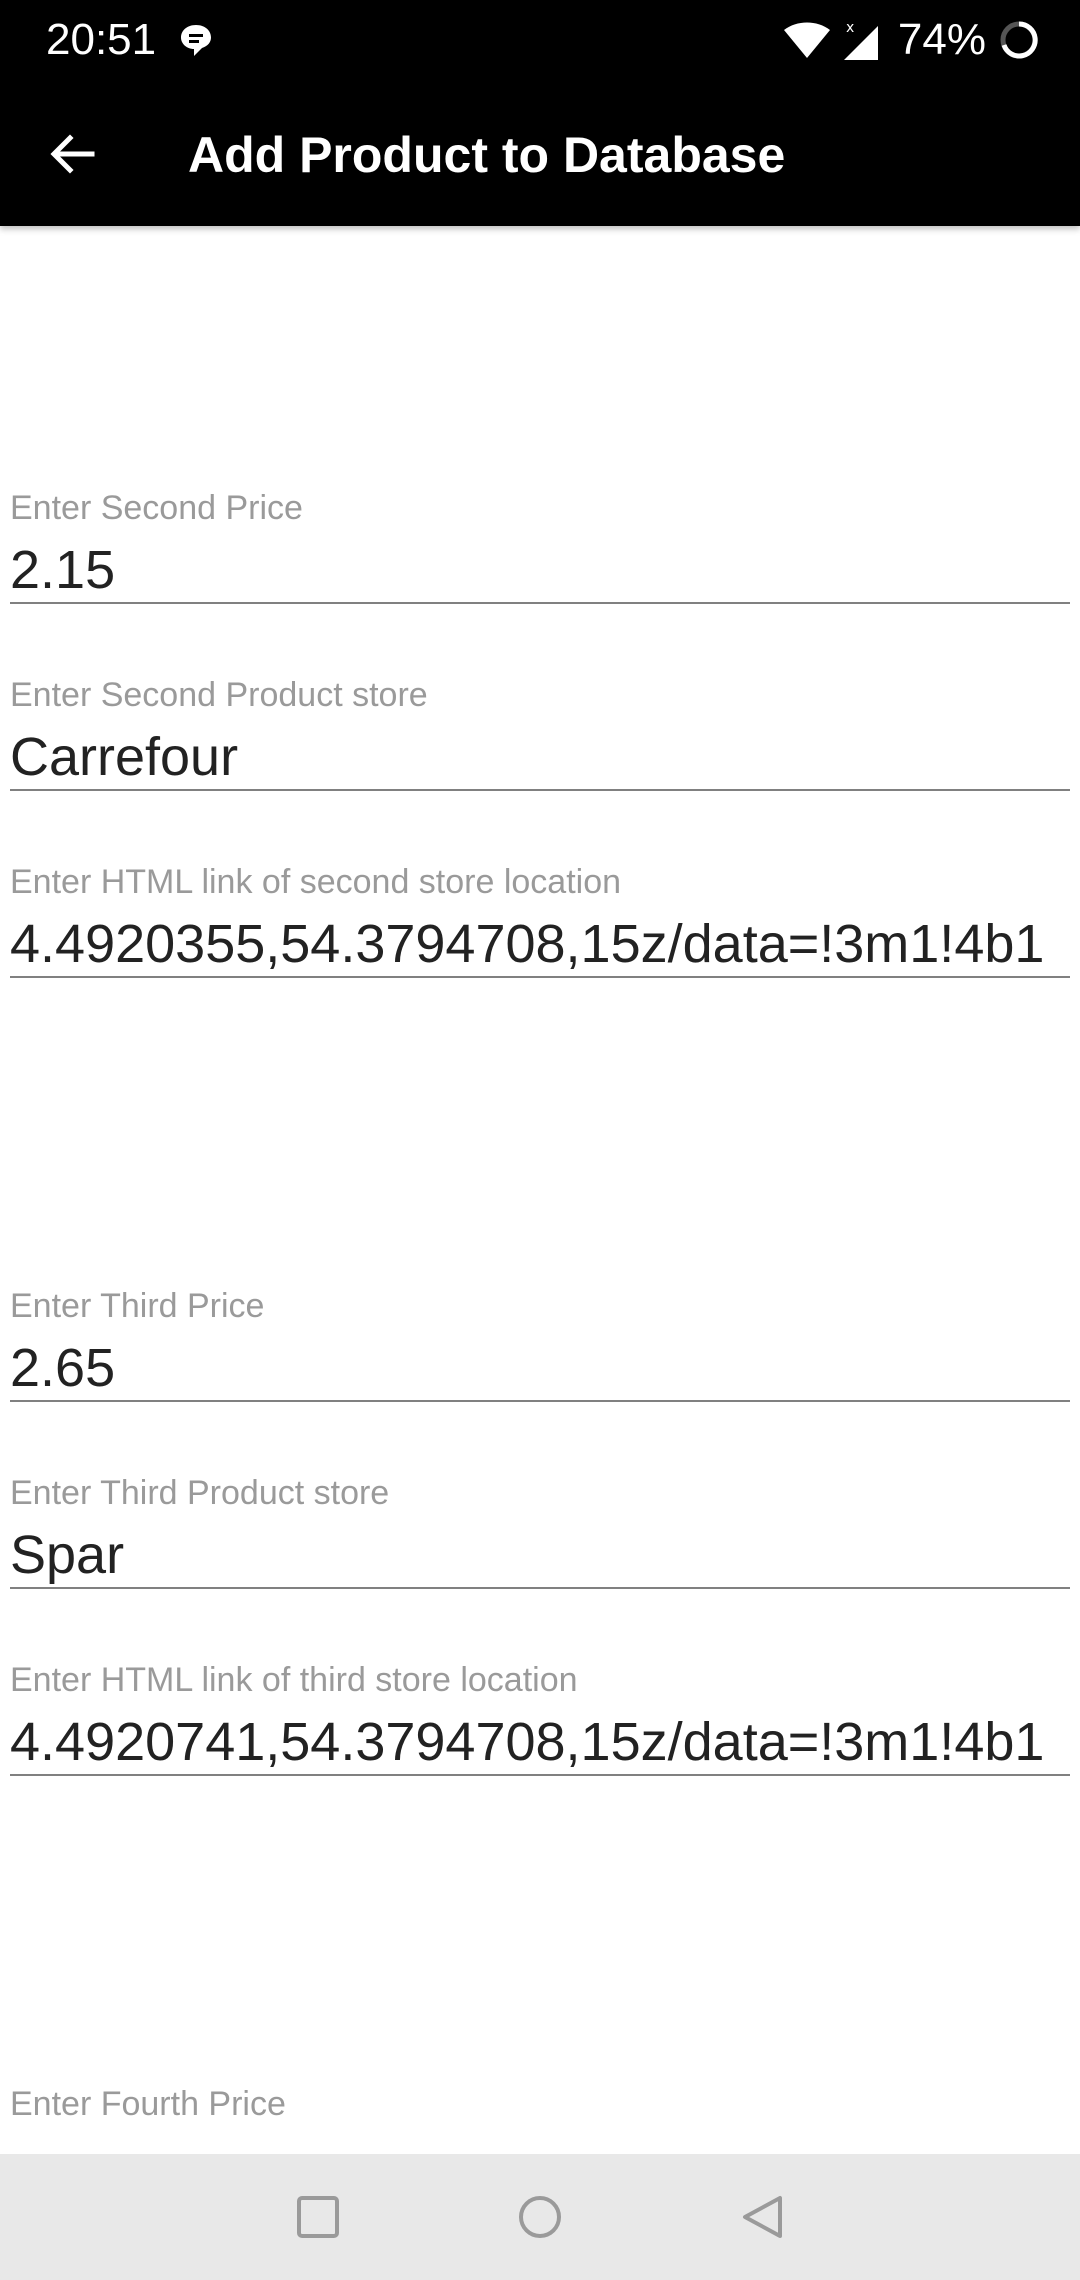  I want to click on recents-button, so click(318, 2217).